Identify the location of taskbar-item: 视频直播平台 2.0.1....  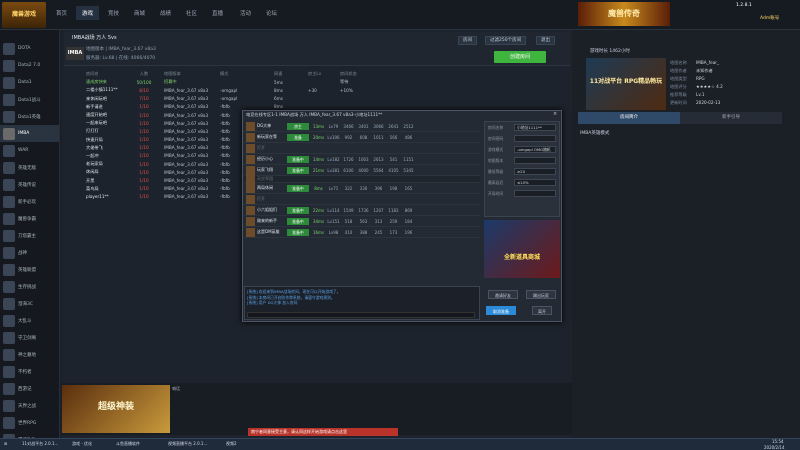
(187, 444).